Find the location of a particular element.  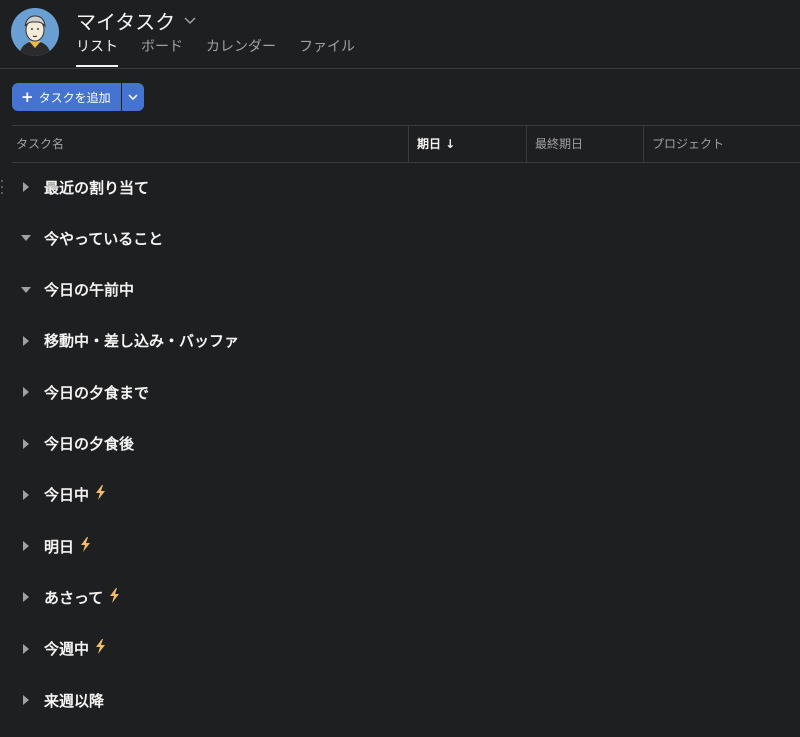

section-title: 今やっていること is located at coordinates (104, 238).